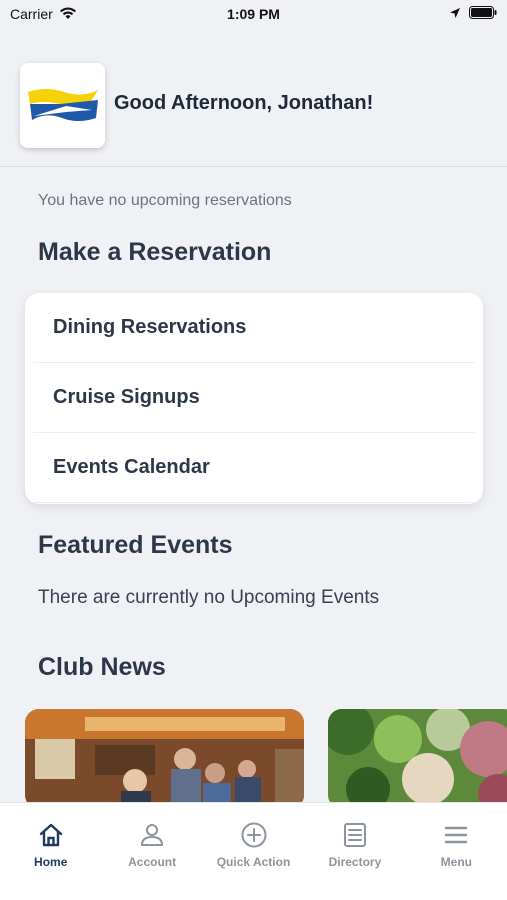  What do you see at coordinates (354, 835) in the screenshot?
I see `list-document-icon` at bounding box center [354, 835].